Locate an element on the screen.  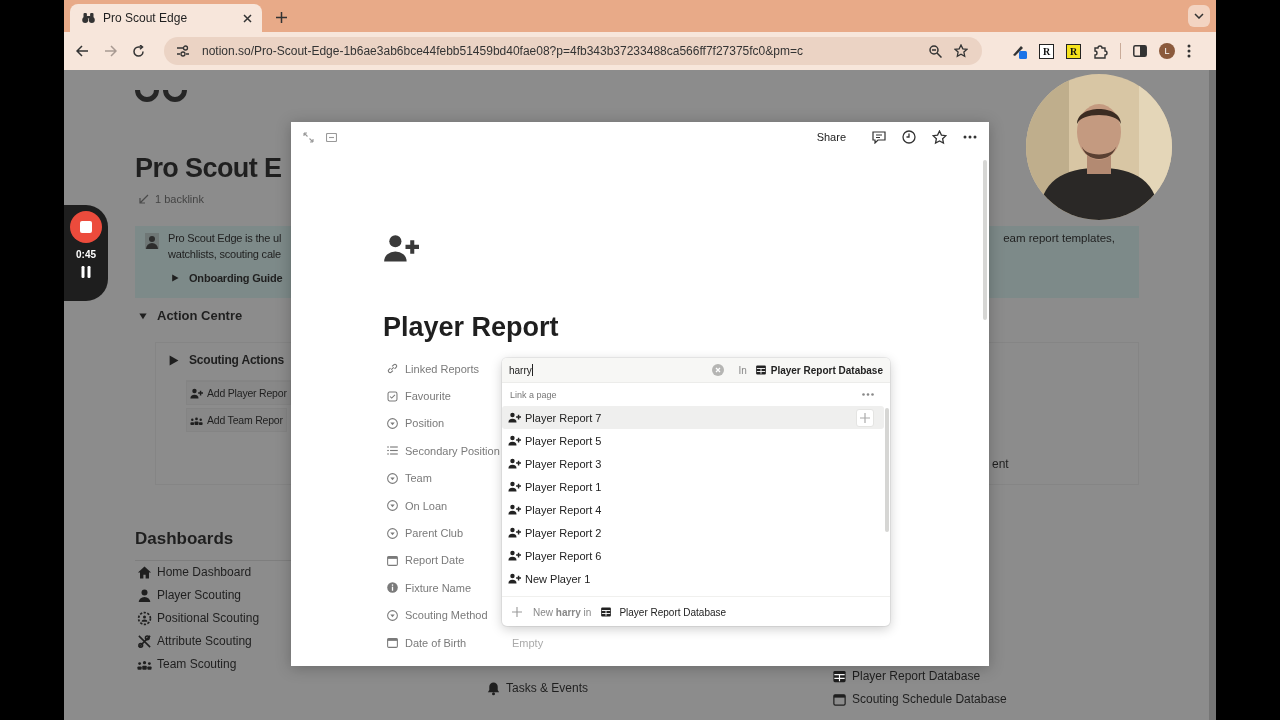
template-button: Add Team Repor is located at coordinates (236, 420).